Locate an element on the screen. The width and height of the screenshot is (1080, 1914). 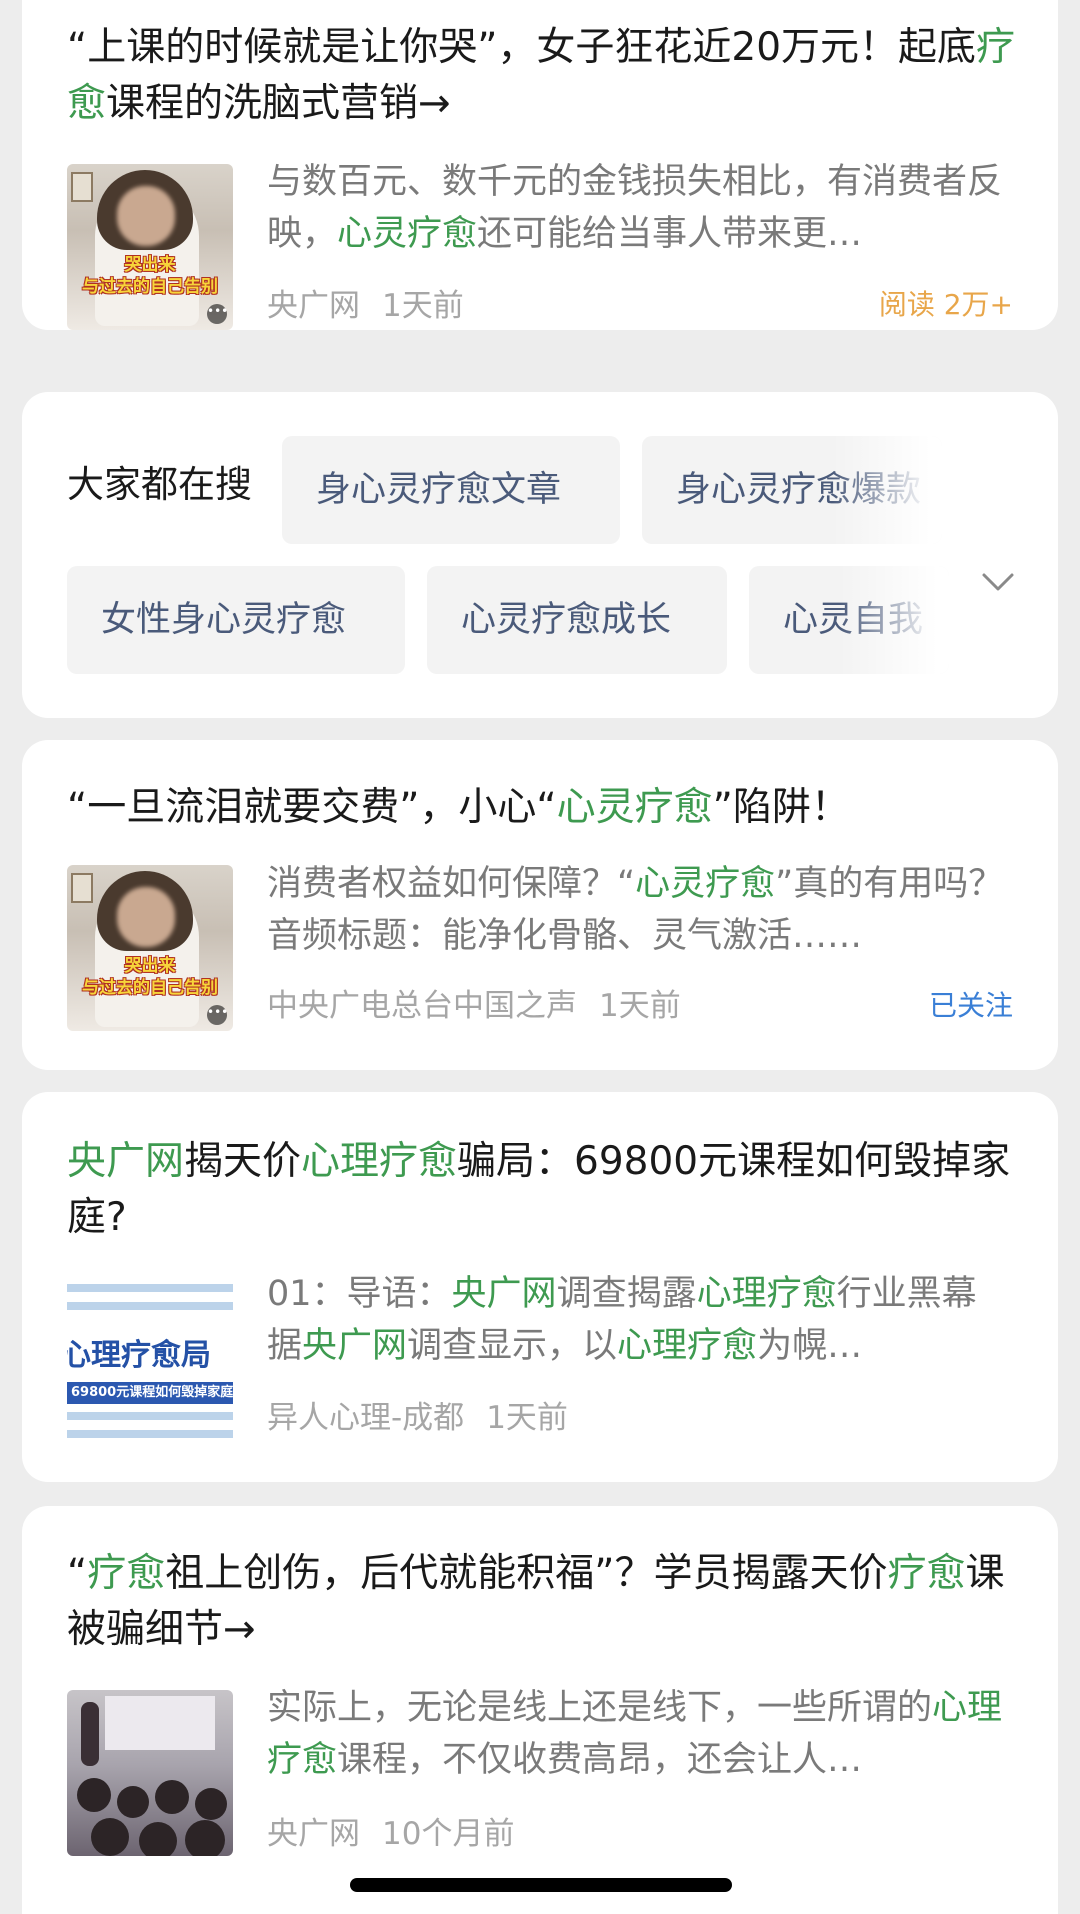
search-chip: 心灵自我 is located at coordinates (849, 620).